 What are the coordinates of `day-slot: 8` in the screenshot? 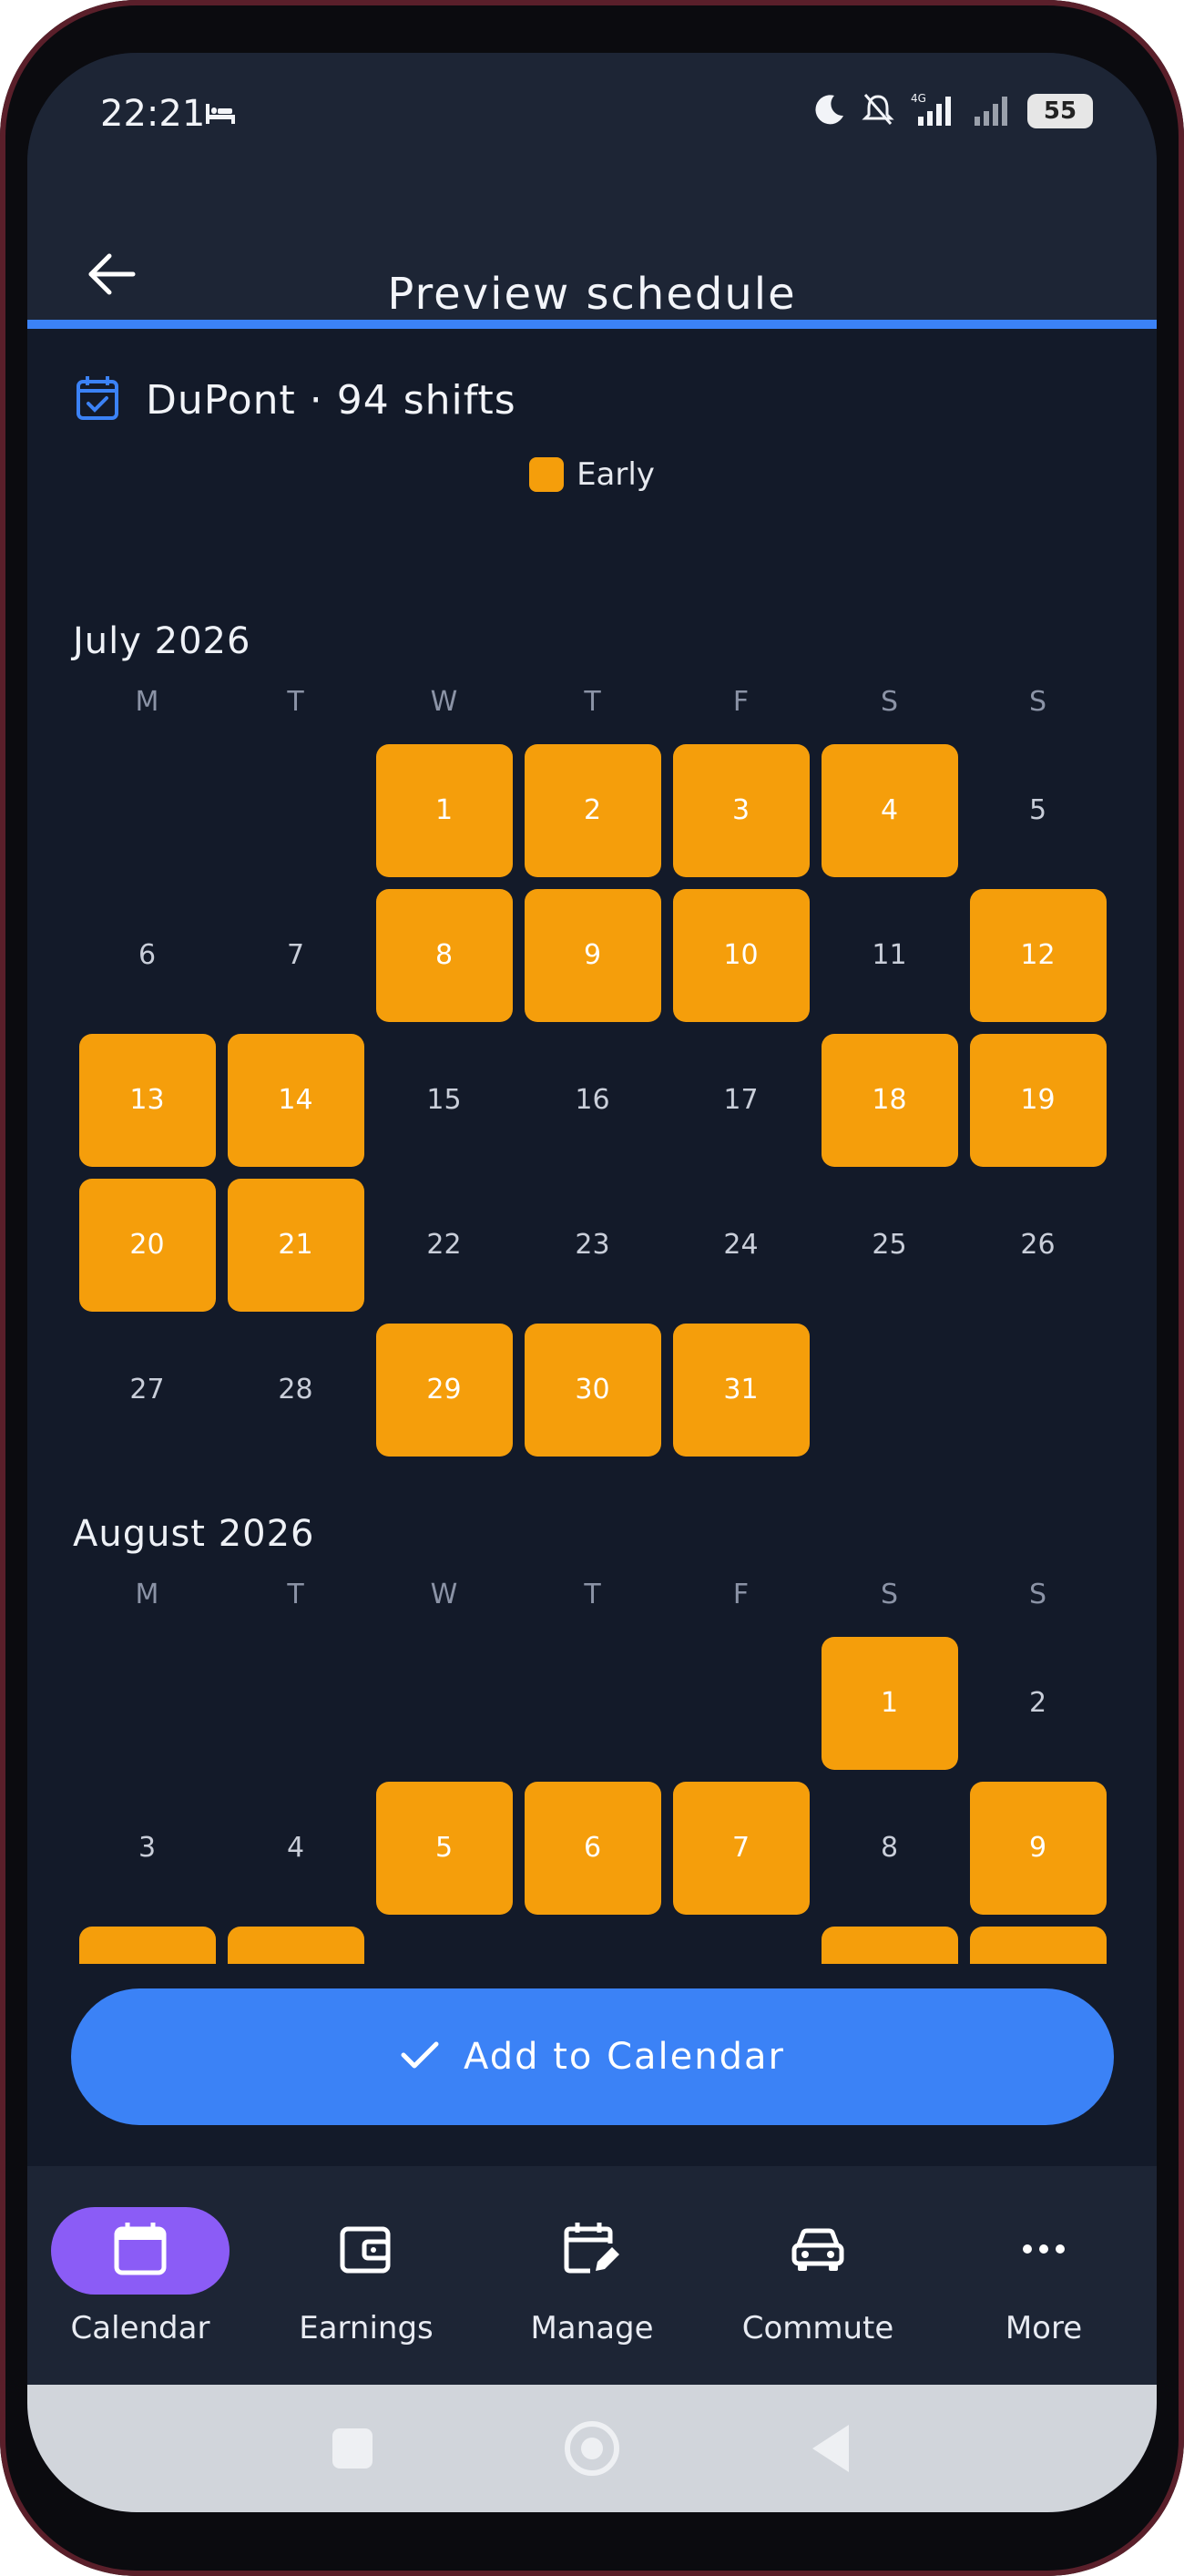 It's located at (889, 1848).